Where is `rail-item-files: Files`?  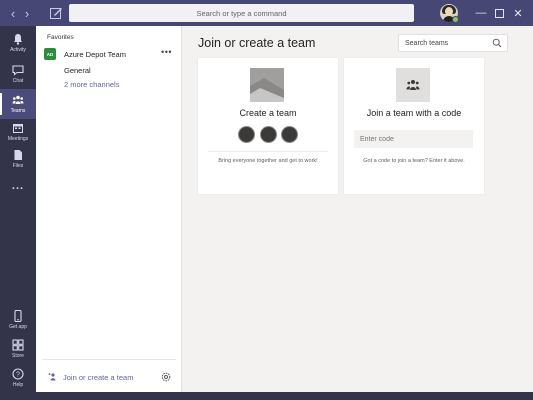
rail-item-files: Files is located at coordinates (18, 159).